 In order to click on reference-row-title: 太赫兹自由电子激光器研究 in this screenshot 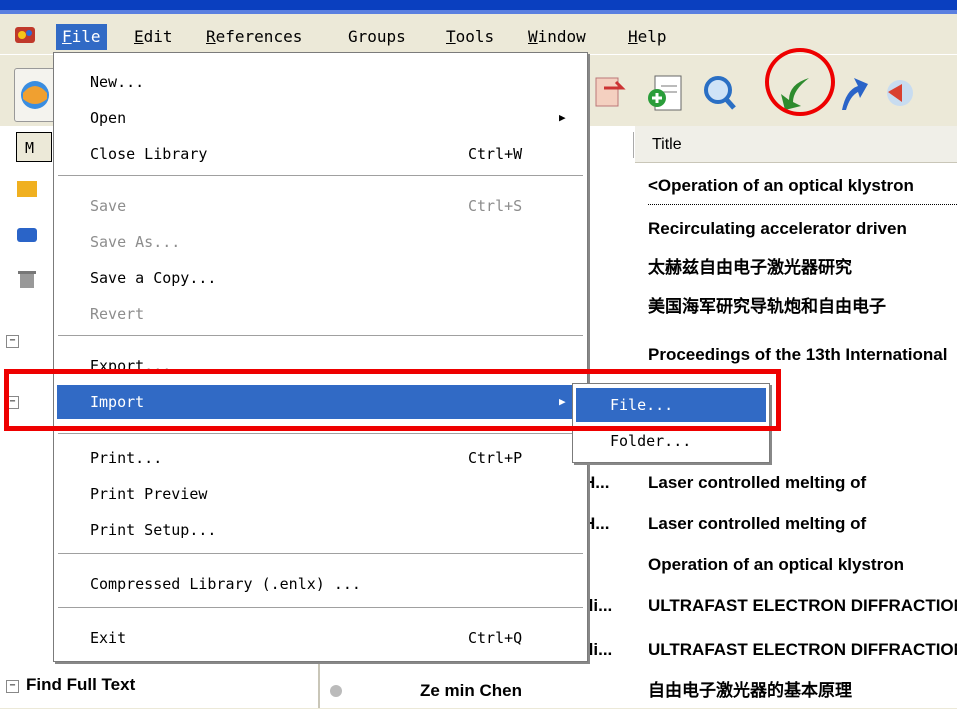, I will do `click(802, 268)`.